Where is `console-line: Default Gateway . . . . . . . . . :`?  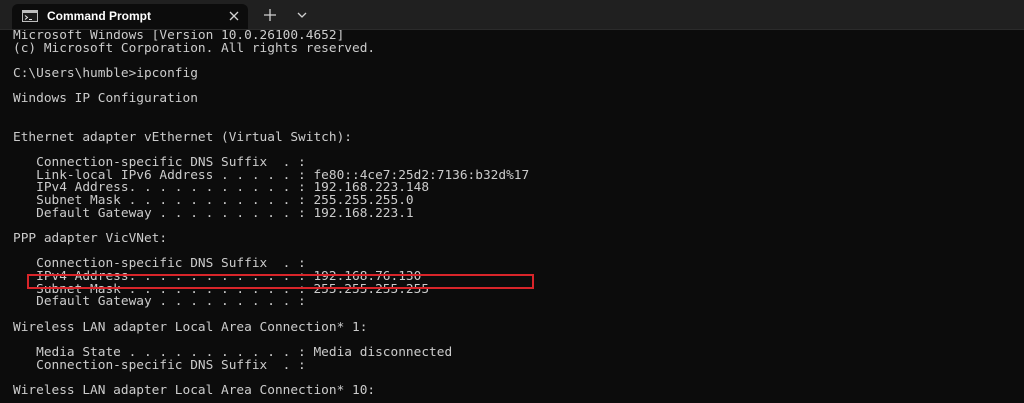 console-line: Default Gateway . . . . . . . . . : is located at coordinates (159, 302).